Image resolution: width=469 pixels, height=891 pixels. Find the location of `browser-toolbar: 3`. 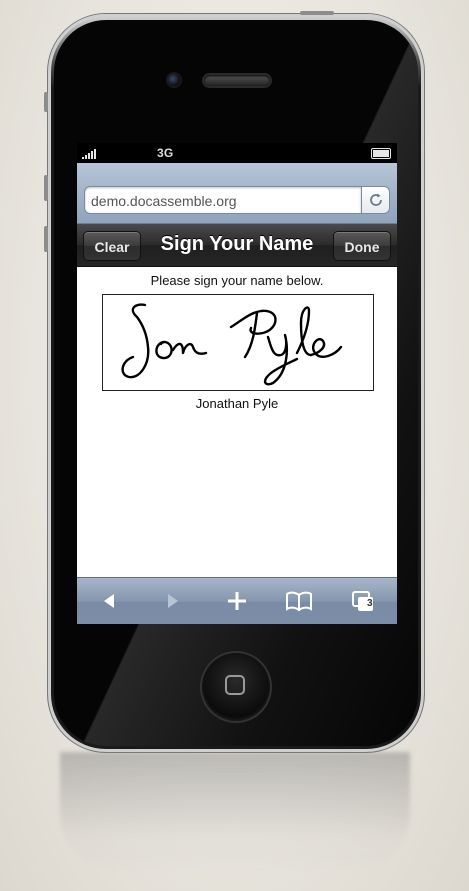

browser-toolbar: 3 is located at coordinates (237, 600).